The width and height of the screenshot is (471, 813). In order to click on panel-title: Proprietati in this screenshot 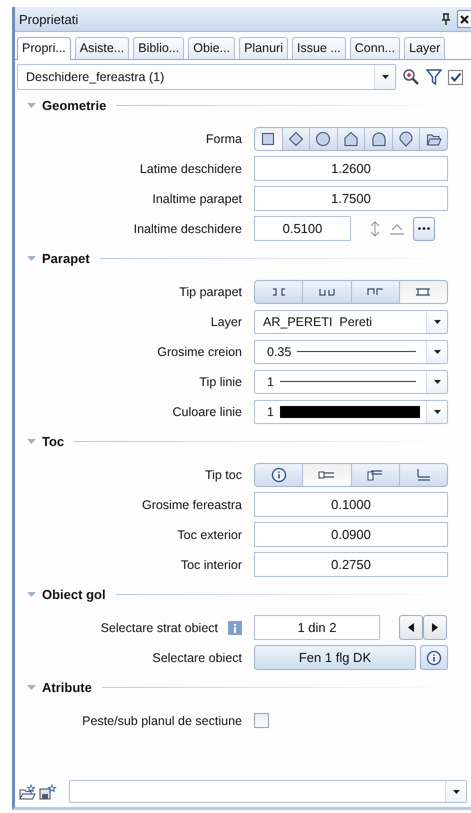, I will do `click(48, 19)`.